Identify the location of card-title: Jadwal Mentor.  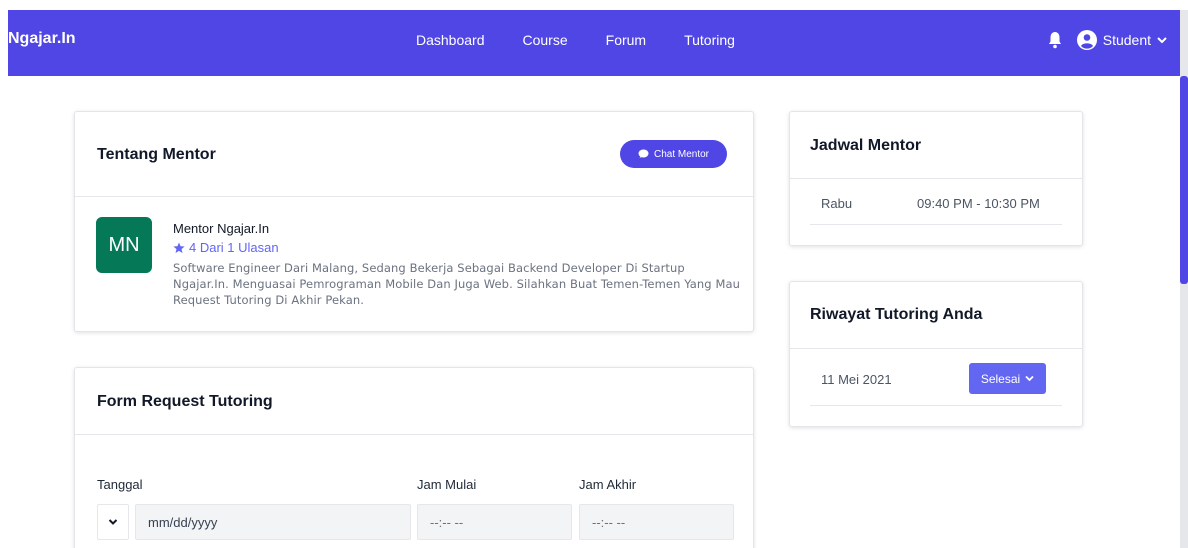
(866, 145).